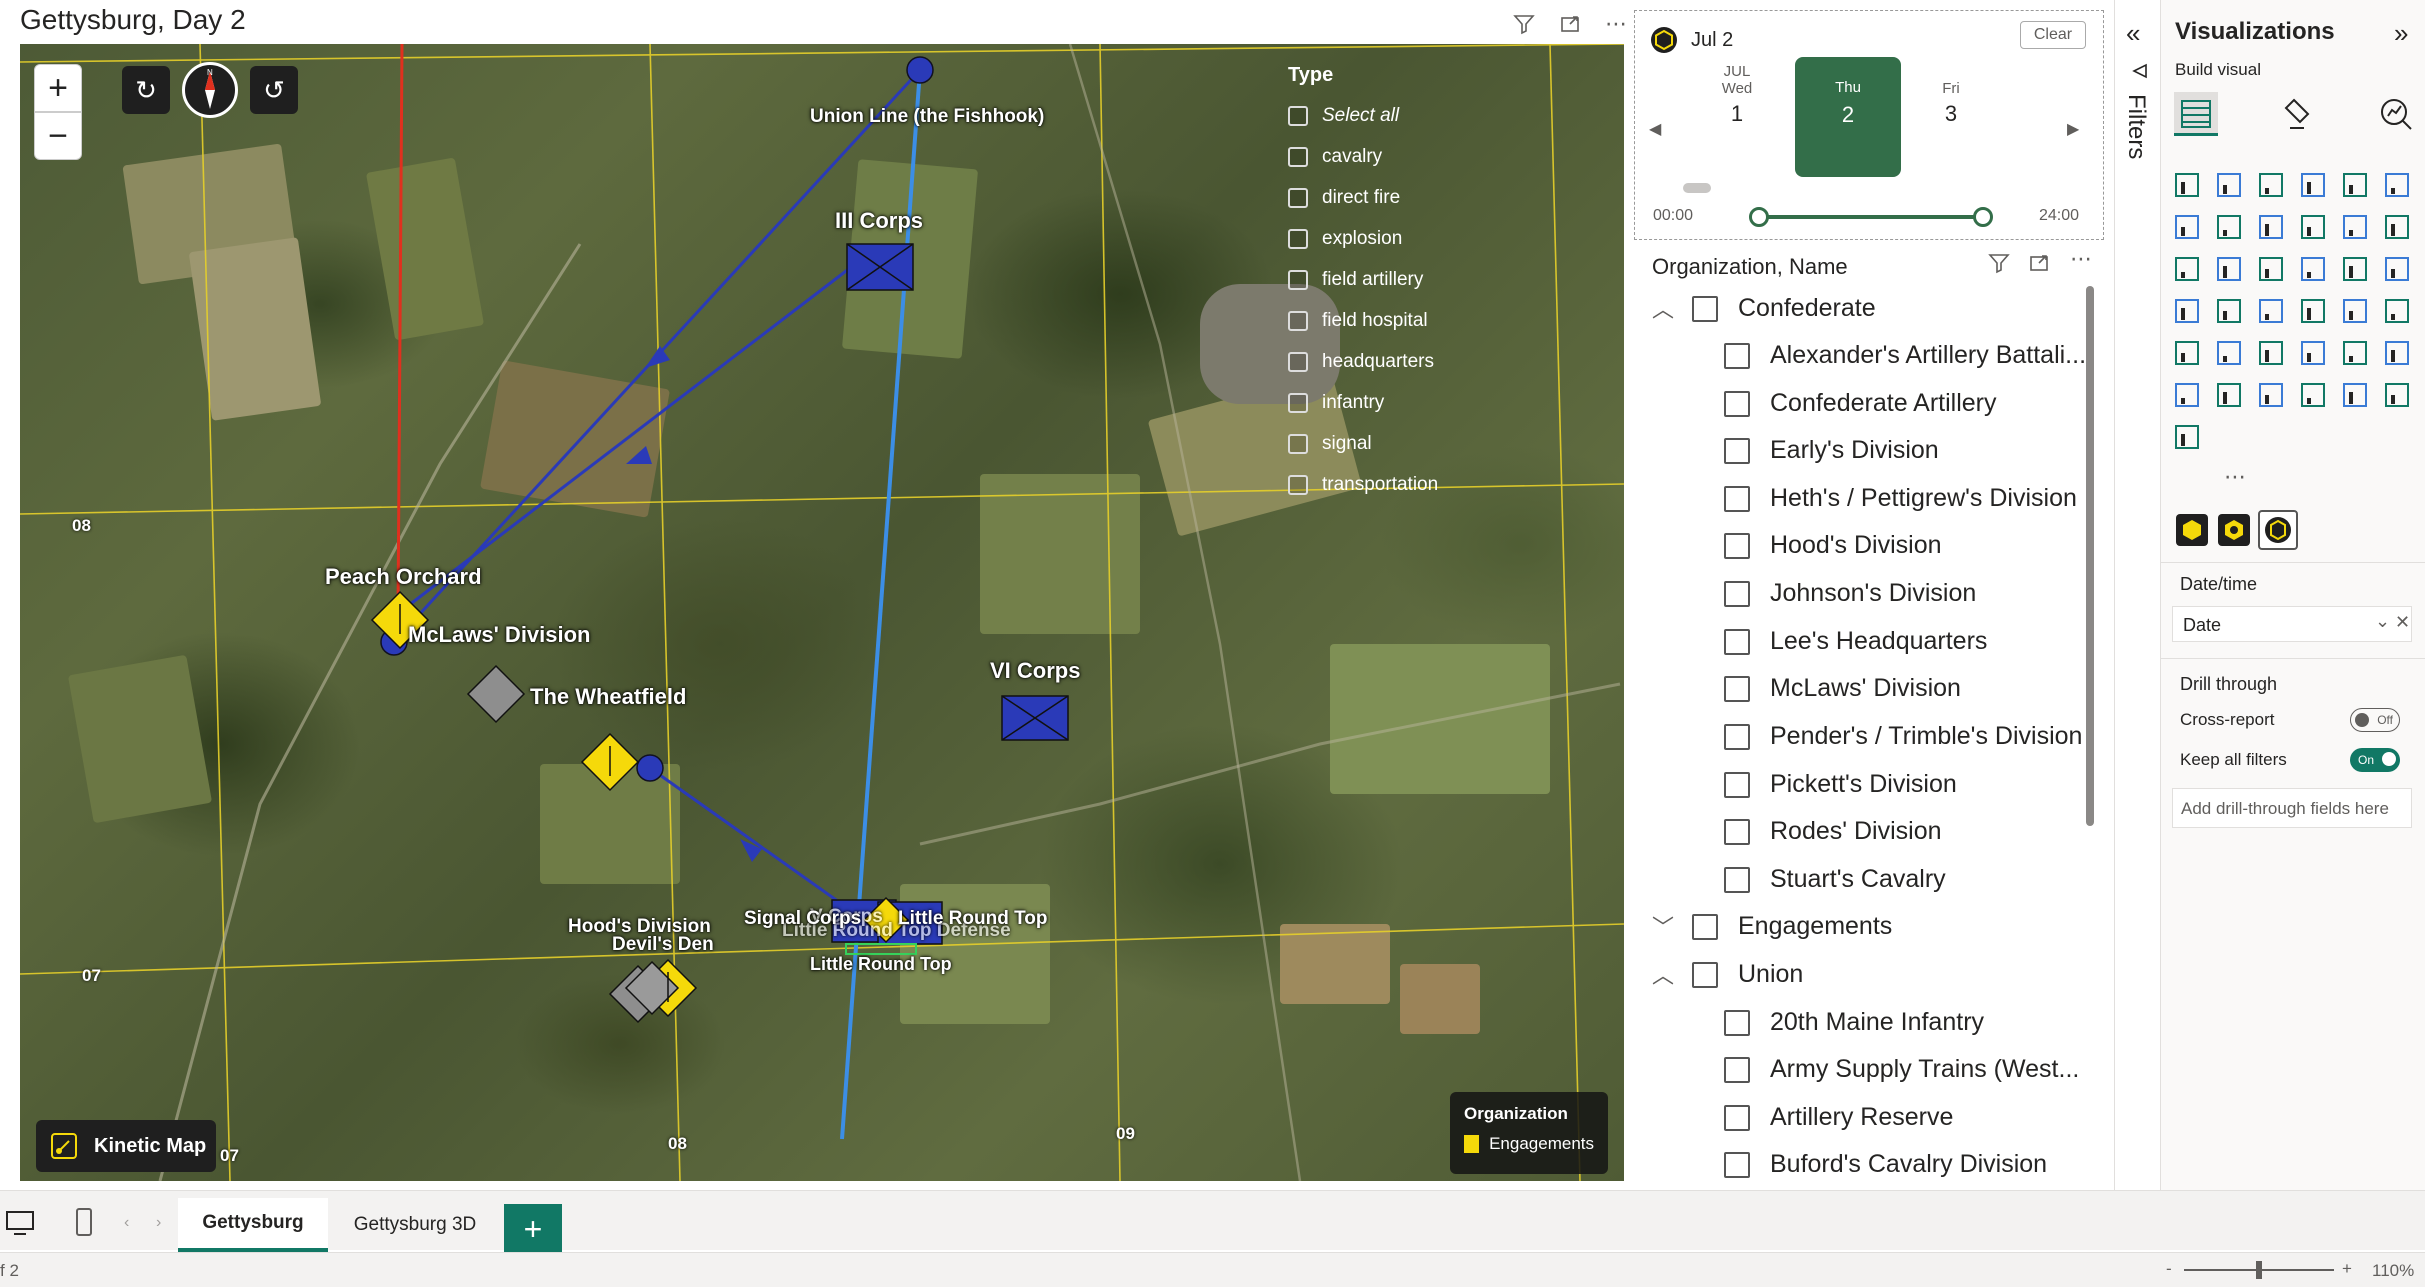 The height and width of the screenshot is (1287, 2425). What do you see at coordinates (1363, 402) in the screenshot?
I see `type-item-infantry: infantry` at bounding box center [1363, 402].